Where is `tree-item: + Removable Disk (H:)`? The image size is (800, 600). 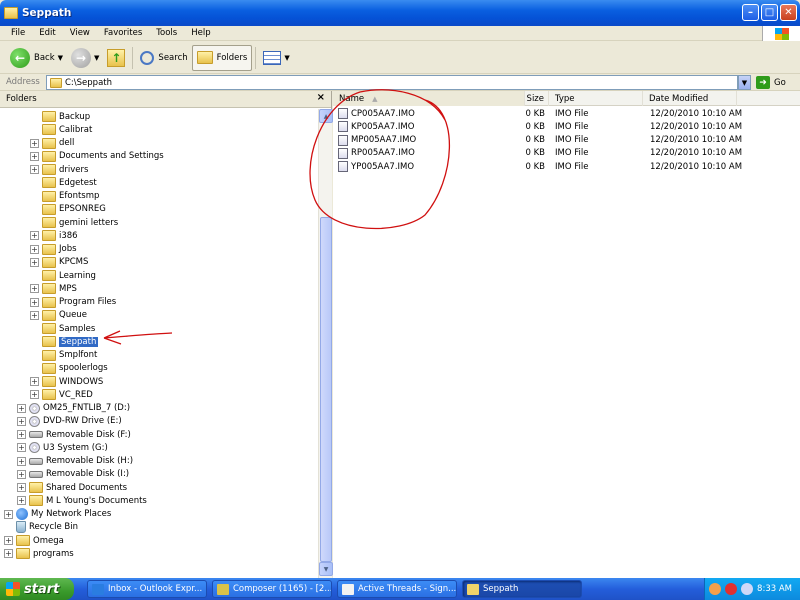 tree-item: + Removable Disk (H:) is located at coordinates (75, 461).